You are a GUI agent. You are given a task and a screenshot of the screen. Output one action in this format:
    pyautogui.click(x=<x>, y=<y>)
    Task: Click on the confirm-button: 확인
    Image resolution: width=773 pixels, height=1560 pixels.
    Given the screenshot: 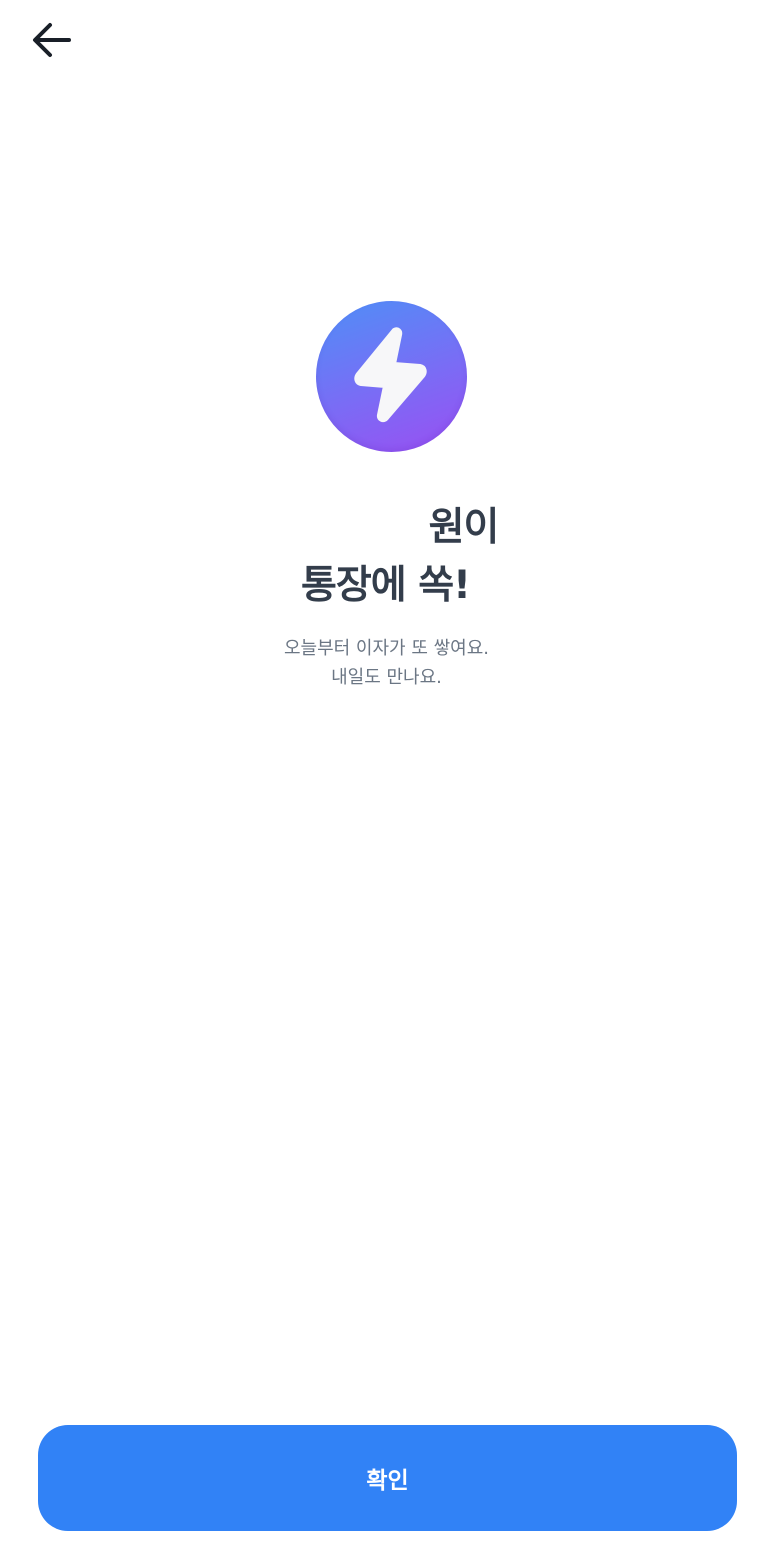 What is the action you would take?
    pyautogui.click(x=387, y=1478)
    